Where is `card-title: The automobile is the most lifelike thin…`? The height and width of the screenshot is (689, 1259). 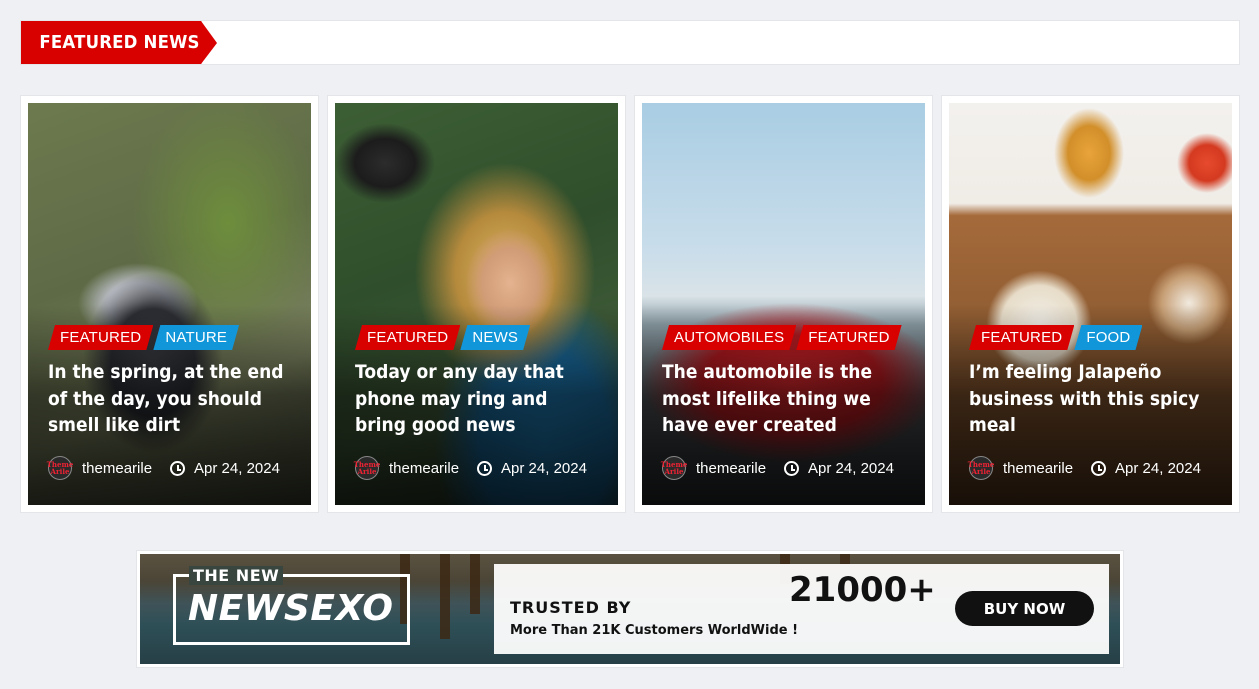 card-title: The automobile is the most lifelike thin… is located at coordinates (786, 399).